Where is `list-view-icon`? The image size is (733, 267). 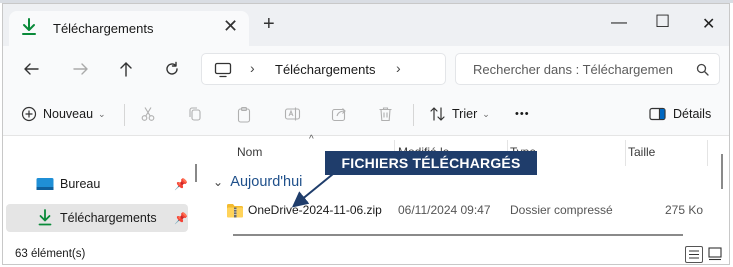
list-view-icon is located at coordinates (694, 254).